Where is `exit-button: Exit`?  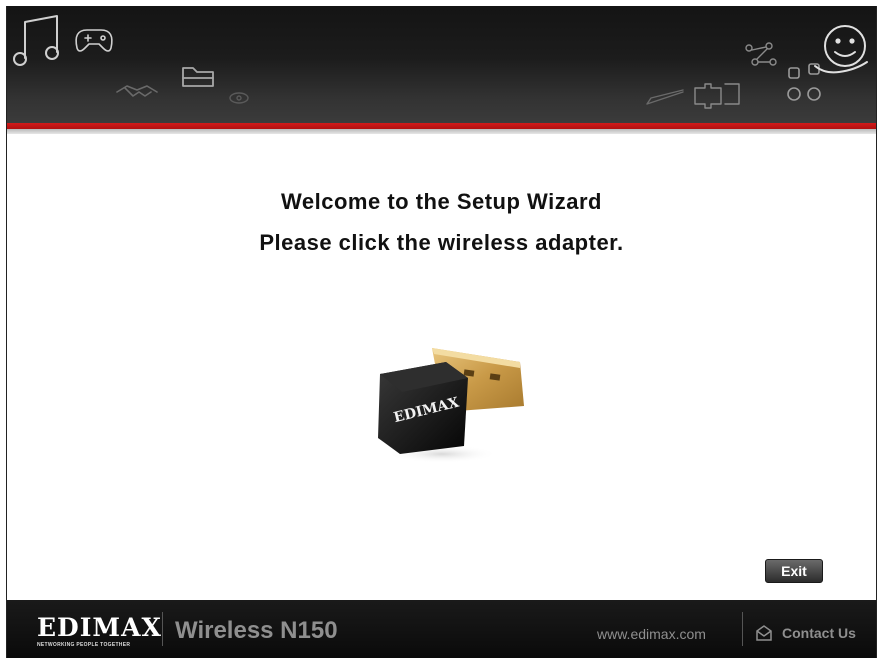 exit-button: Exit is located at coordinates (794, 571).